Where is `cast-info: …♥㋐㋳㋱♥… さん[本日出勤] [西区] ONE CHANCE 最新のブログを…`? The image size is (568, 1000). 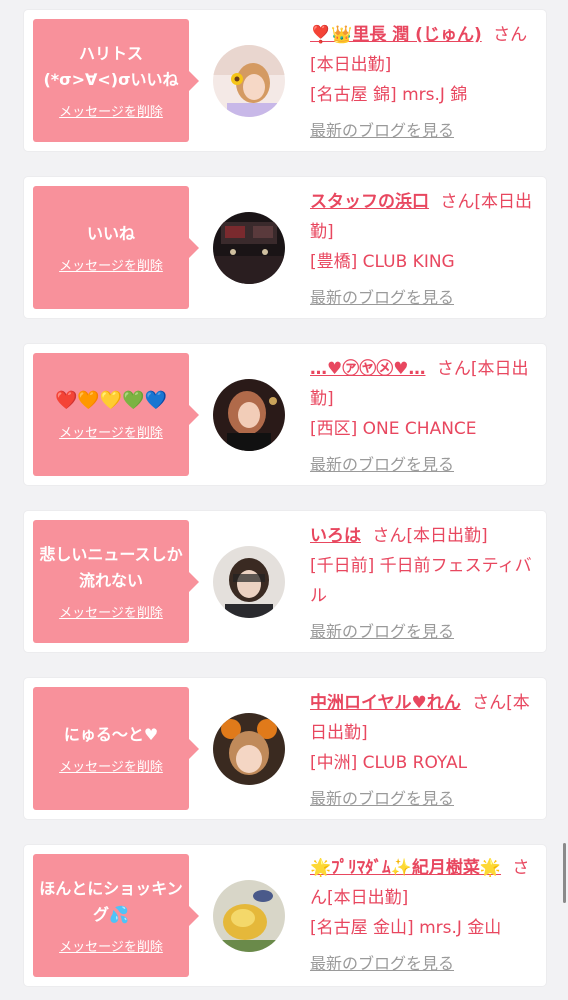 cast-info: …♥㋐㋳㋱♥… さん[本日出勤] [西区] ONE CHANCE 最新のブログを… is located at coordinates (423, 417).